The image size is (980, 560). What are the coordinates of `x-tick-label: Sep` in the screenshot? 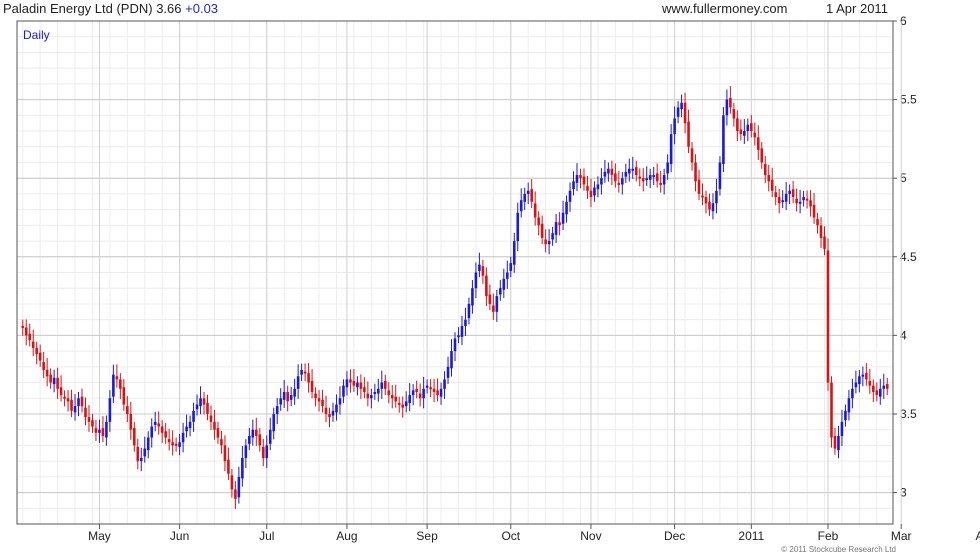 It's located at (427, 536).